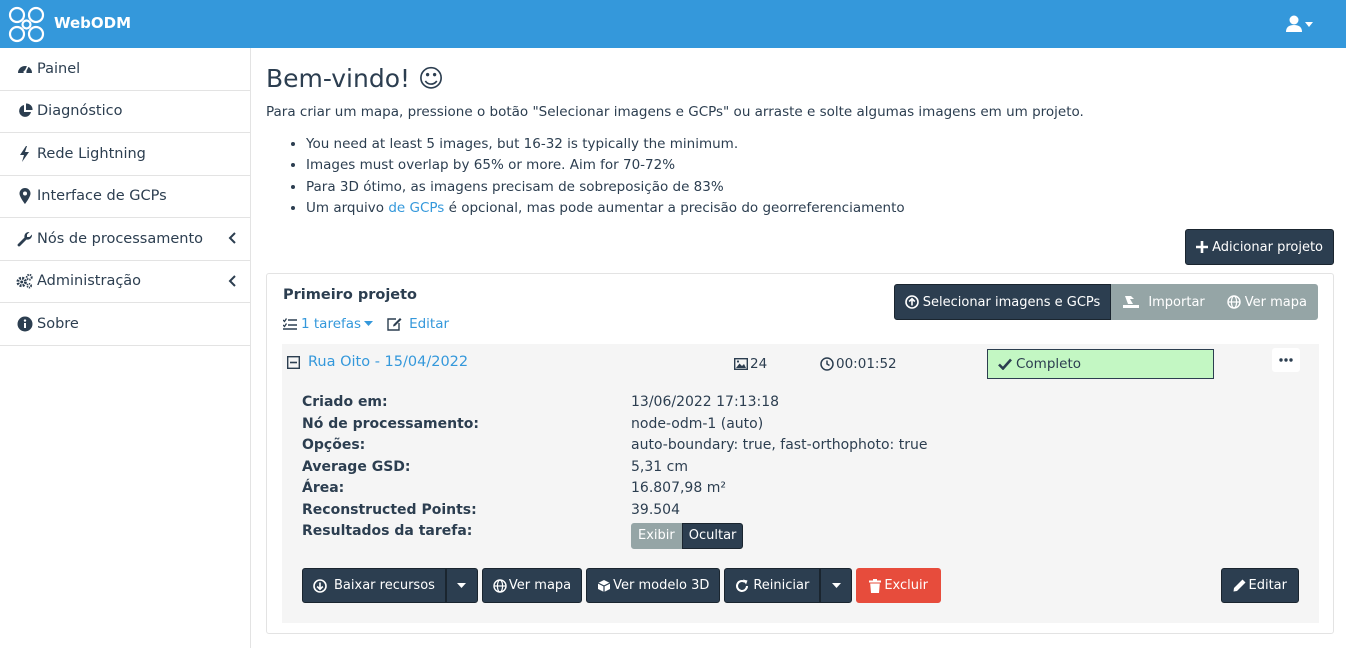  What do you see at coordinates (1049, 364) in the screenshot?
I see `status-text: Completo` at bounding box center [1049, 364].